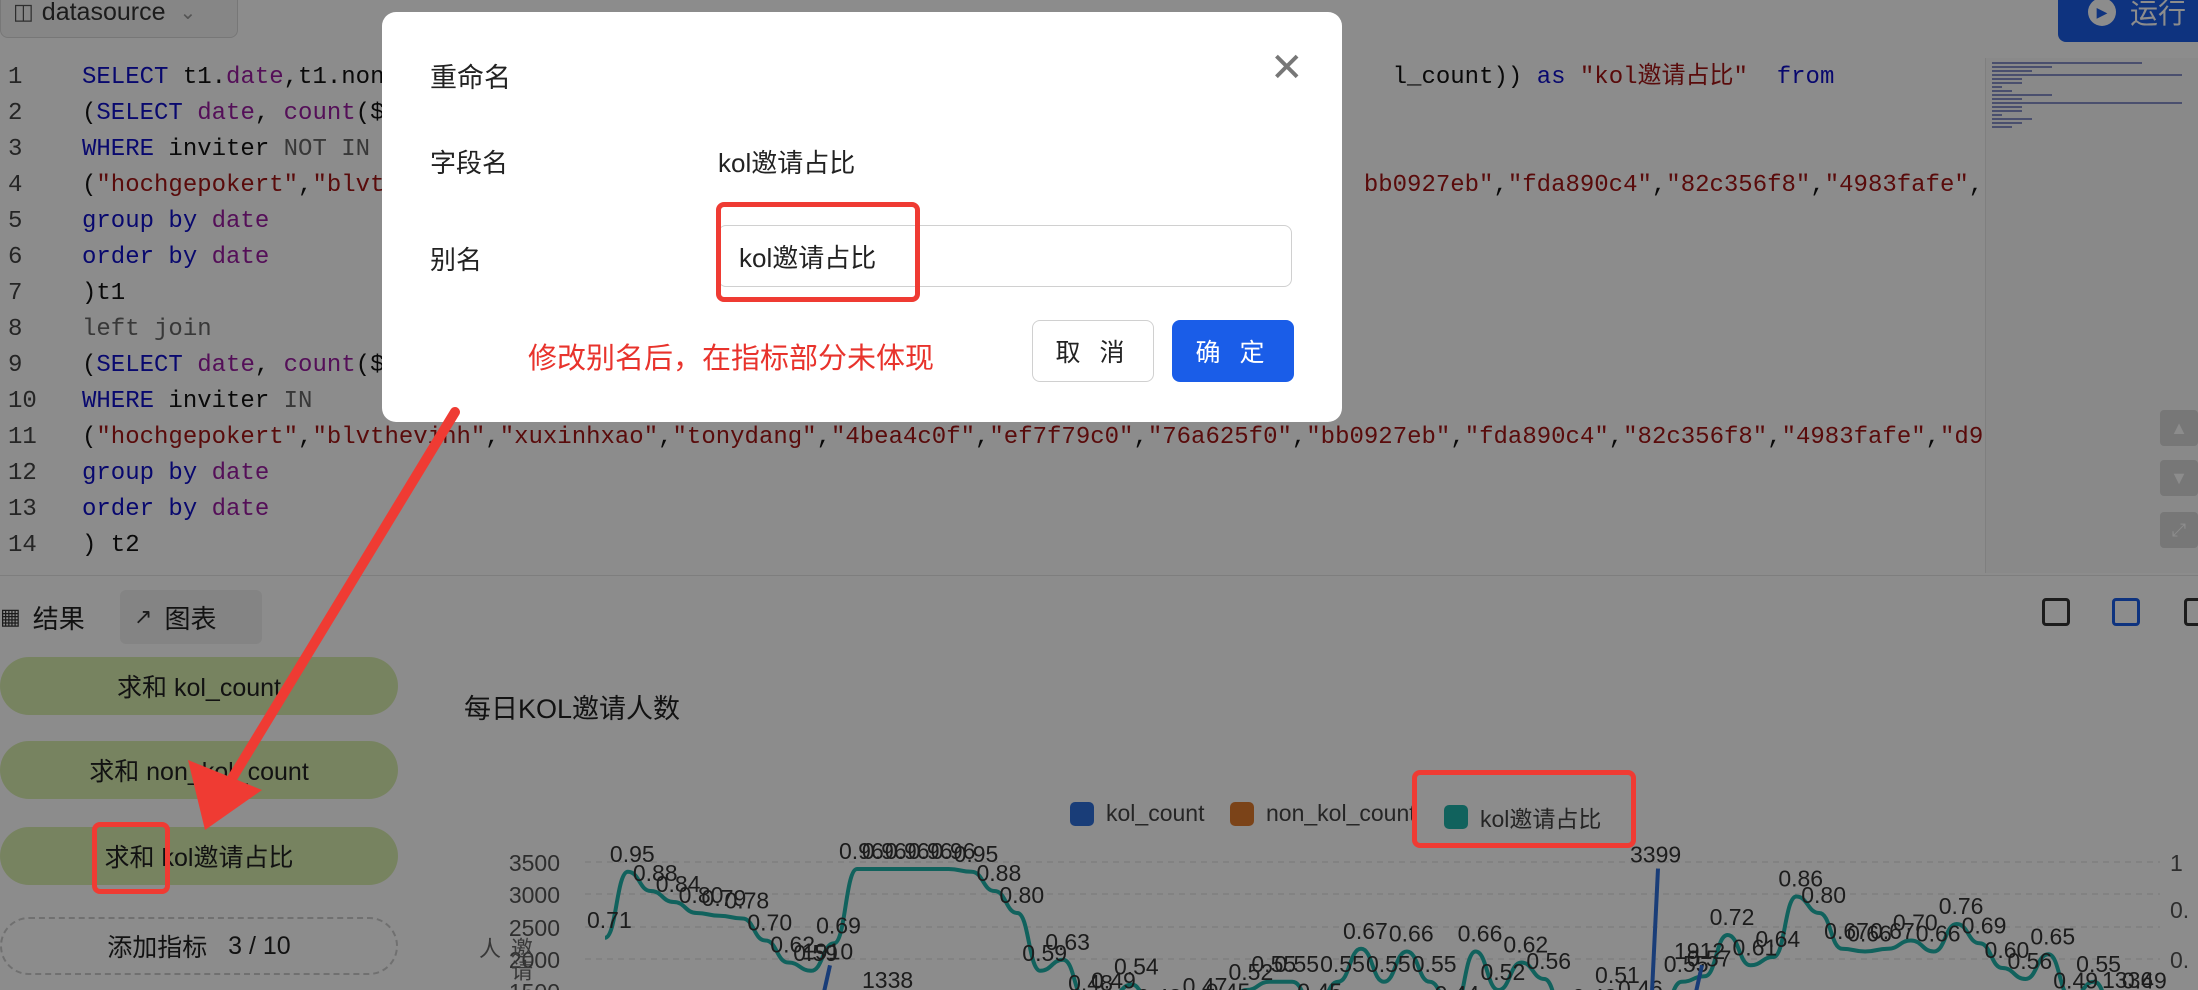  What do you see at coordinates (324, 618) in the screenshot?
I see `annotation-arrow` at bounding box center [324, 618].